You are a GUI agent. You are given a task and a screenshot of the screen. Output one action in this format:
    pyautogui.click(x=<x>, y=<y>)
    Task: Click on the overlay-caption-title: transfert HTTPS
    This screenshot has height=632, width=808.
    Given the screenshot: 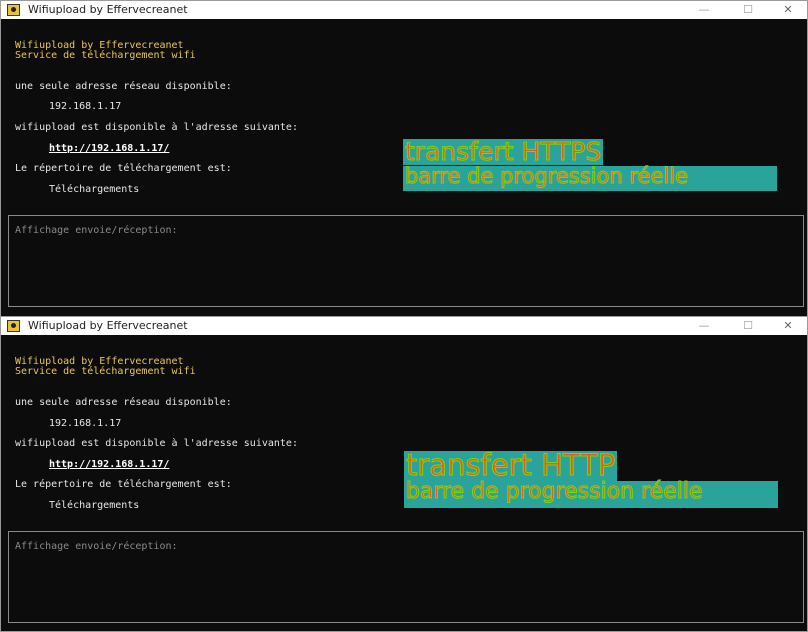 What is the action you would take?
    pyautogui.click(x=503, y=151)
    